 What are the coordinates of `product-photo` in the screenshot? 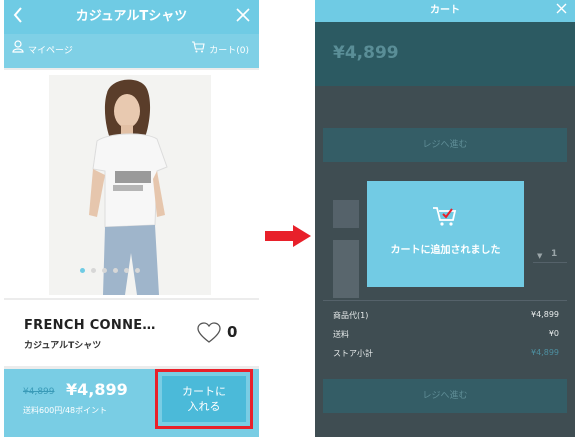 It's located at (130, 185).